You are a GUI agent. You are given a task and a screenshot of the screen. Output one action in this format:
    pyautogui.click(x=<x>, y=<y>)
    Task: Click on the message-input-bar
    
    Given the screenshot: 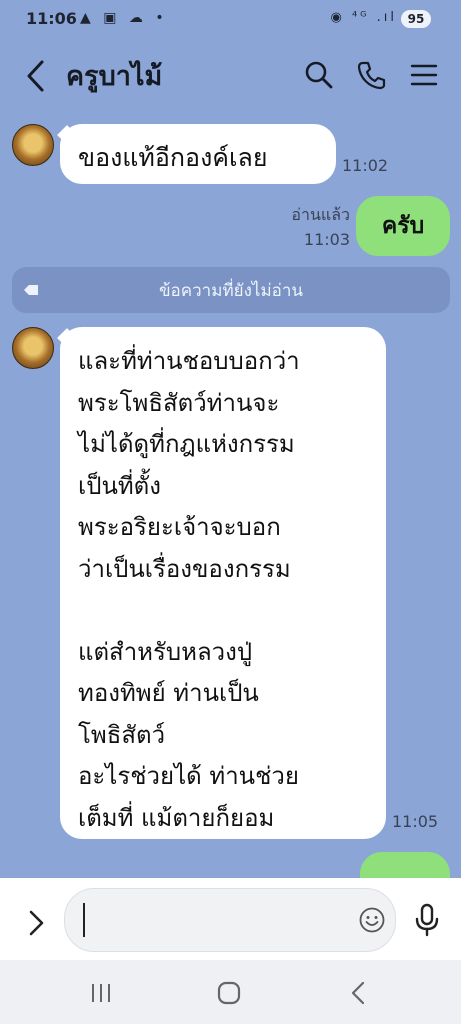 What is the action you would take?
    pyautogui.click(x=230, y=919)
    